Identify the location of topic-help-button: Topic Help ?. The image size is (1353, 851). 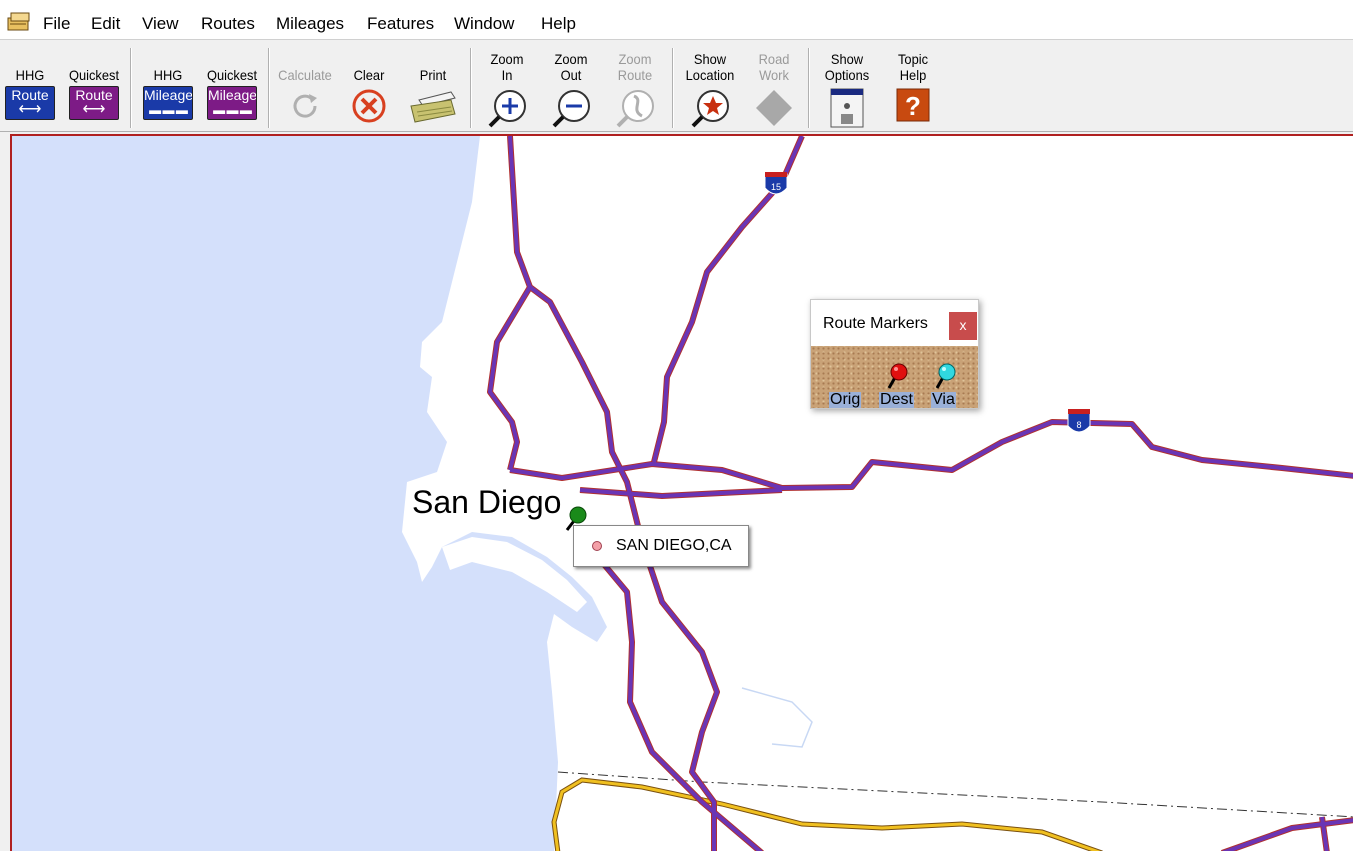
(913, 88).